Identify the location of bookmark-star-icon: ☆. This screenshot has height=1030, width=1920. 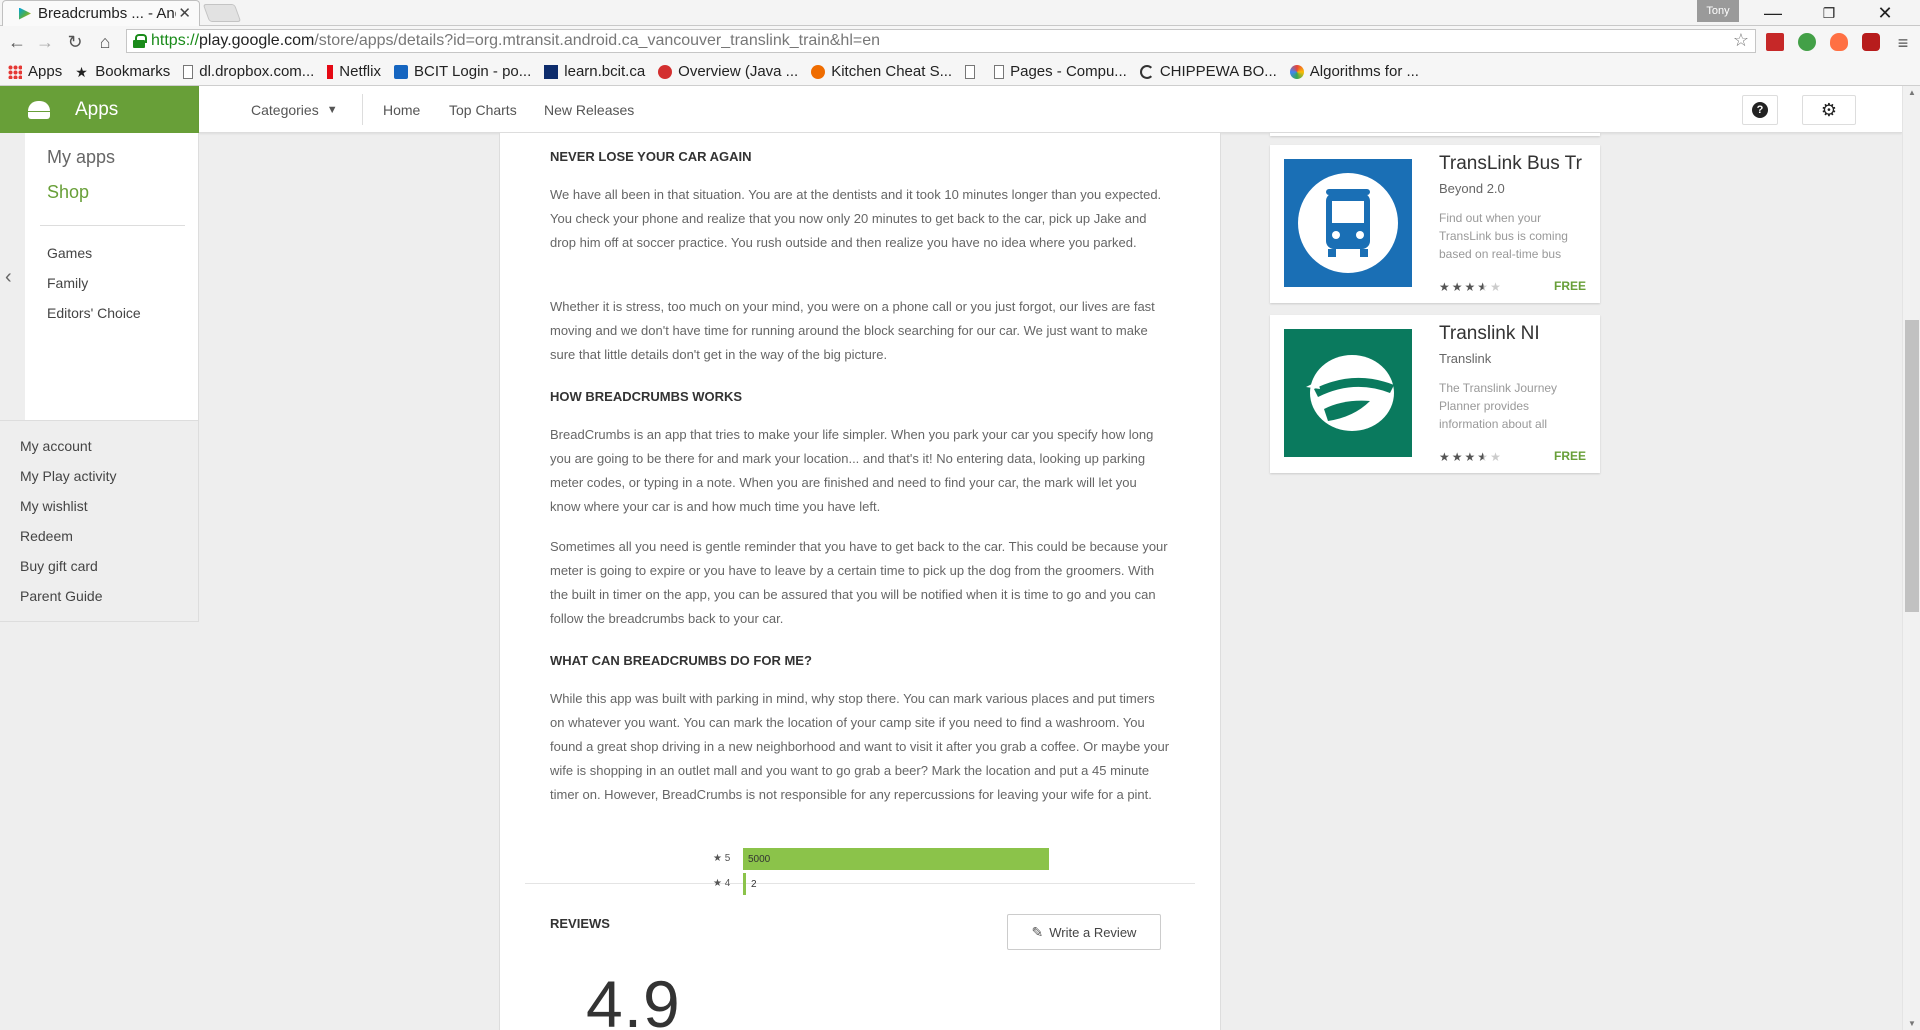
(1741, 40).